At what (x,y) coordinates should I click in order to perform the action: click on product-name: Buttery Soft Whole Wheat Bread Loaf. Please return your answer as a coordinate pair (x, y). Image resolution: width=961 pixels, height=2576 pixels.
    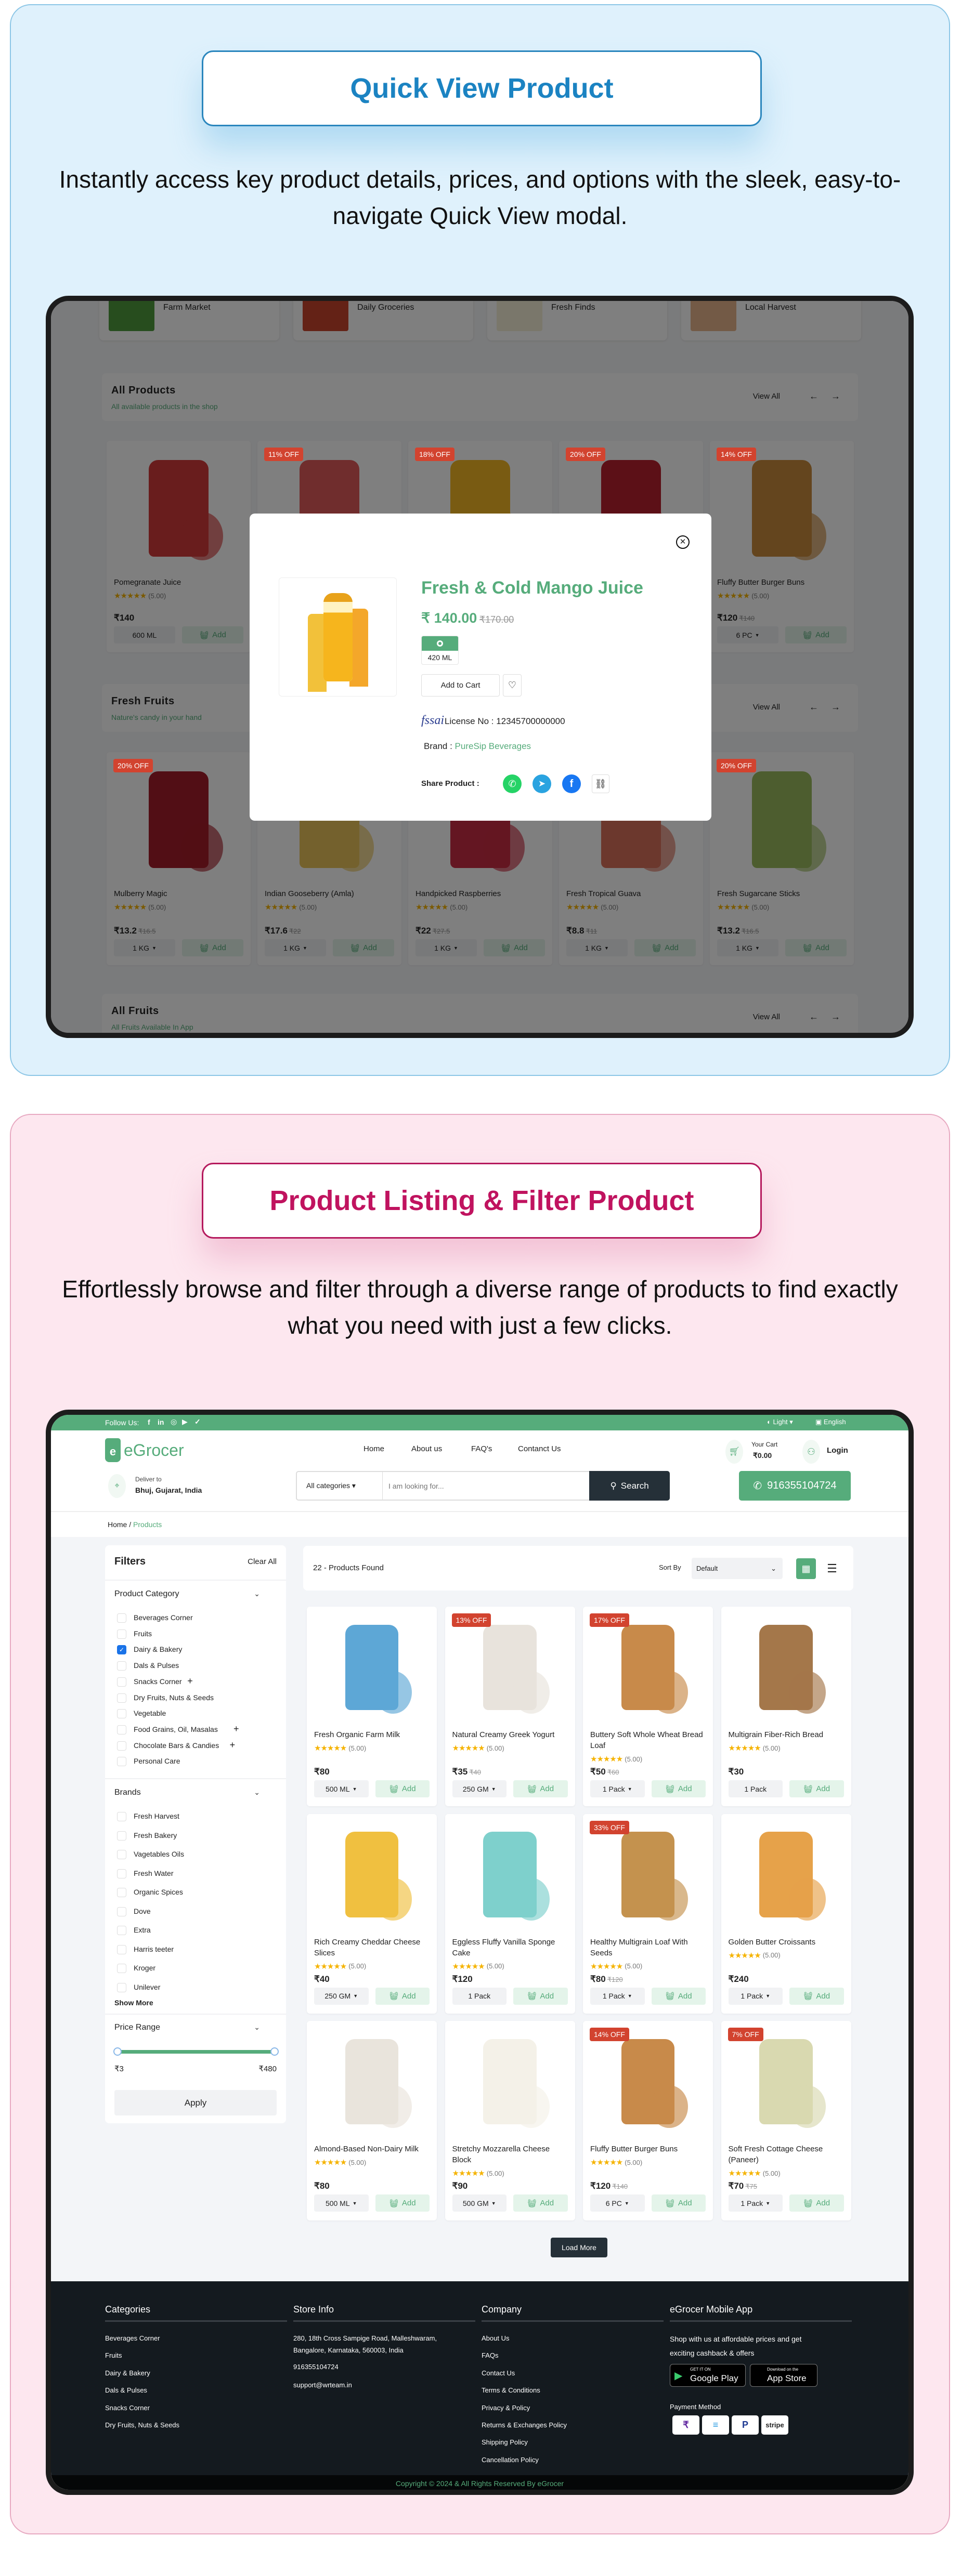
    Looking at the image, I should click on (648, 1740).